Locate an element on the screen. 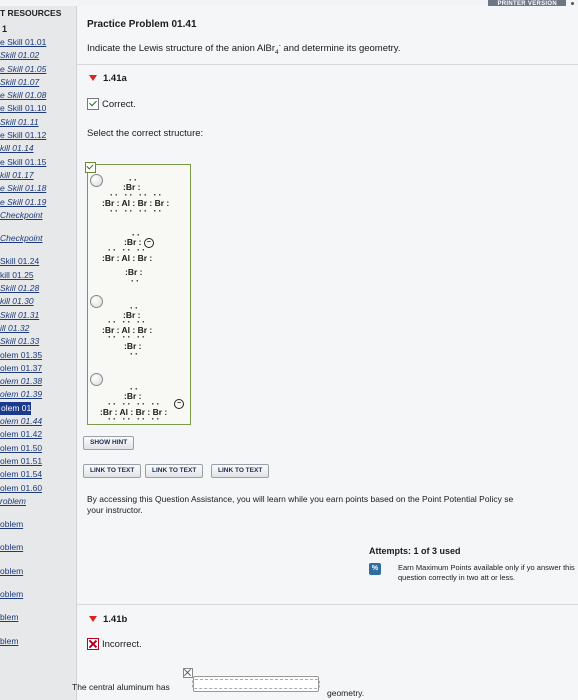 The width and height of the screenshot is (578, 700). sidebar-item: olem 01.51 is located at coordinates (38, 461).